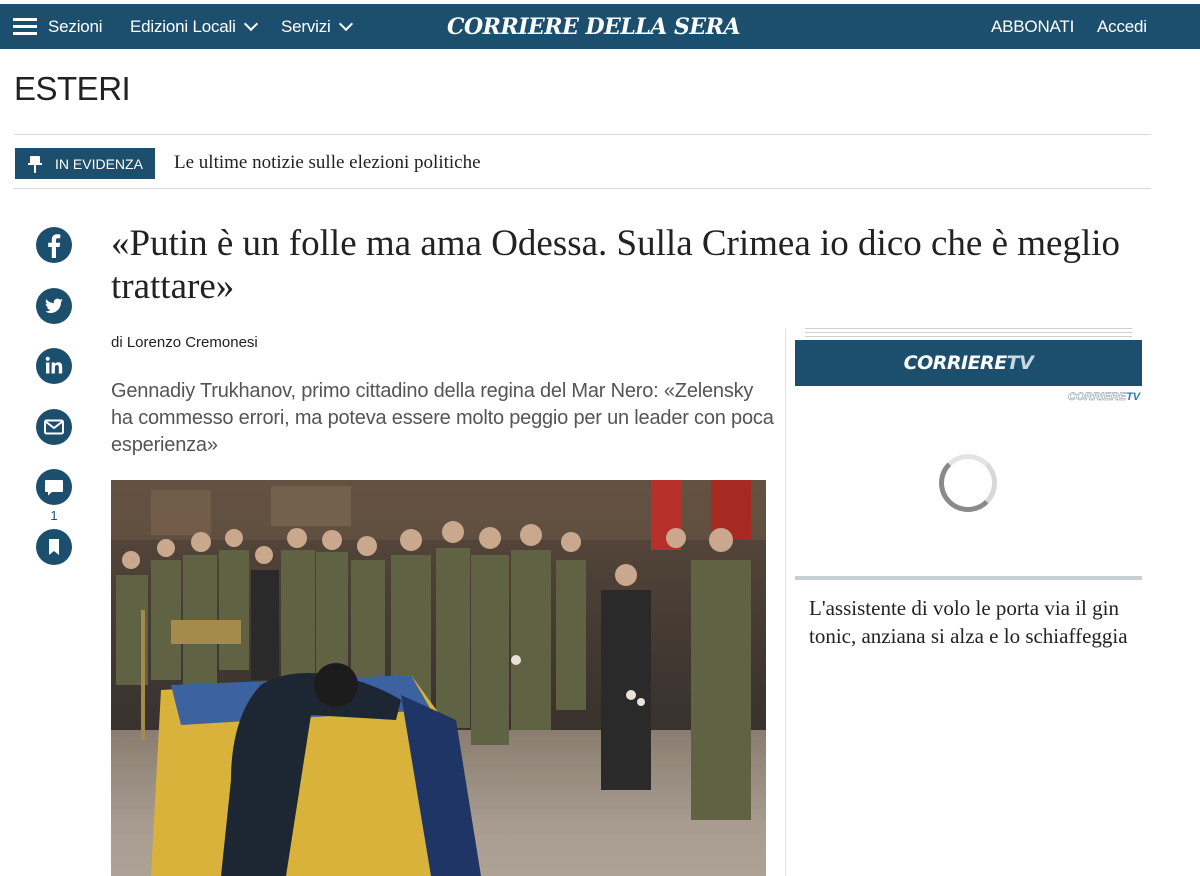 The height and width of the screenshot is (876, 1200). What do you see at coordinates (184, 342) in the screenshot?
I see `article-author: di Lorenzo Cremonesi` at bounding box center [184, 342].